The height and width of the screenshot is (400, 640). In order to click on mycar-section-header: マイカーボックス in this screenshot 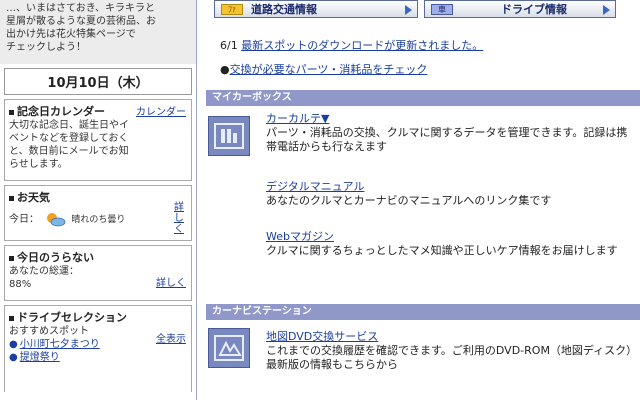, I will do `click(423, 98)`.